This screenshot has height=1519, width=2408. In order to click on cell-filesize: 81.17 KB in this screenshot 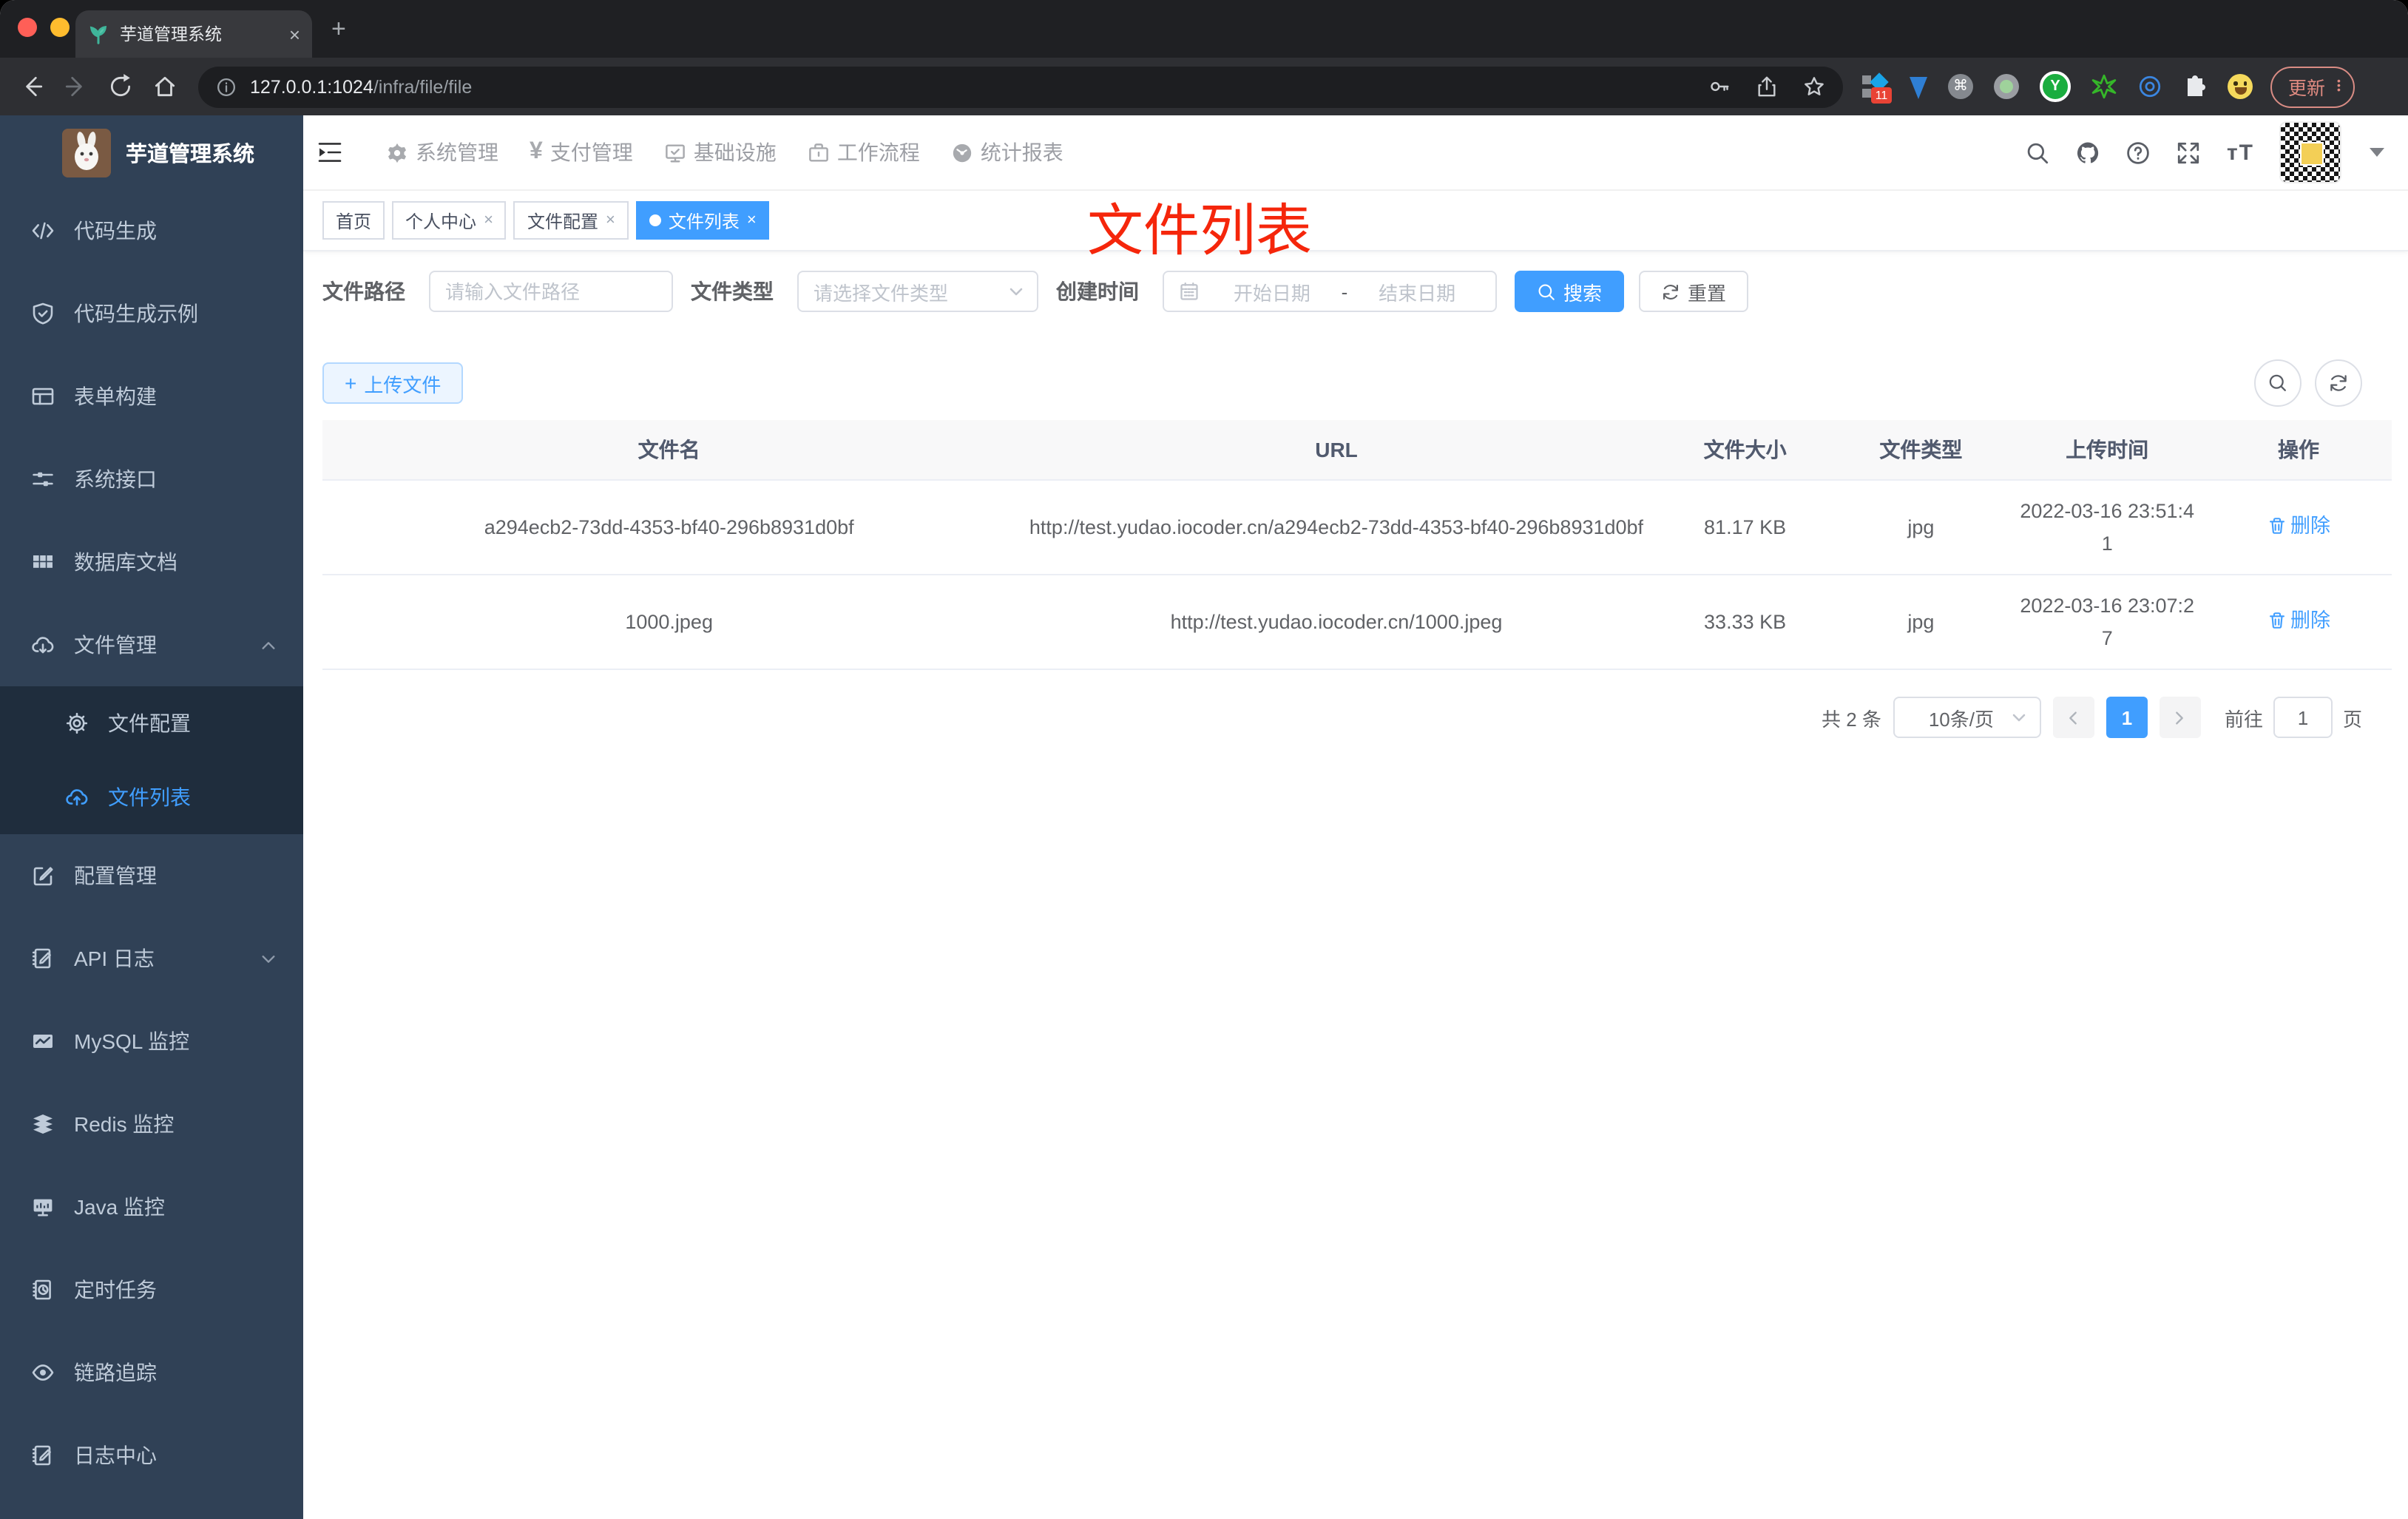, I will do `click(1745, 526)`.